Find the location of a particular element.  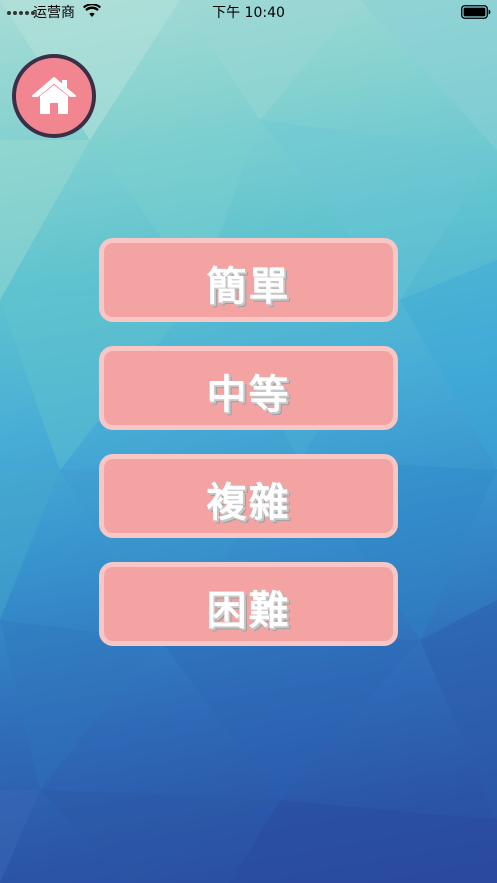

difficulty-complex-button: 複雜 is located at coordinates (248, 496).